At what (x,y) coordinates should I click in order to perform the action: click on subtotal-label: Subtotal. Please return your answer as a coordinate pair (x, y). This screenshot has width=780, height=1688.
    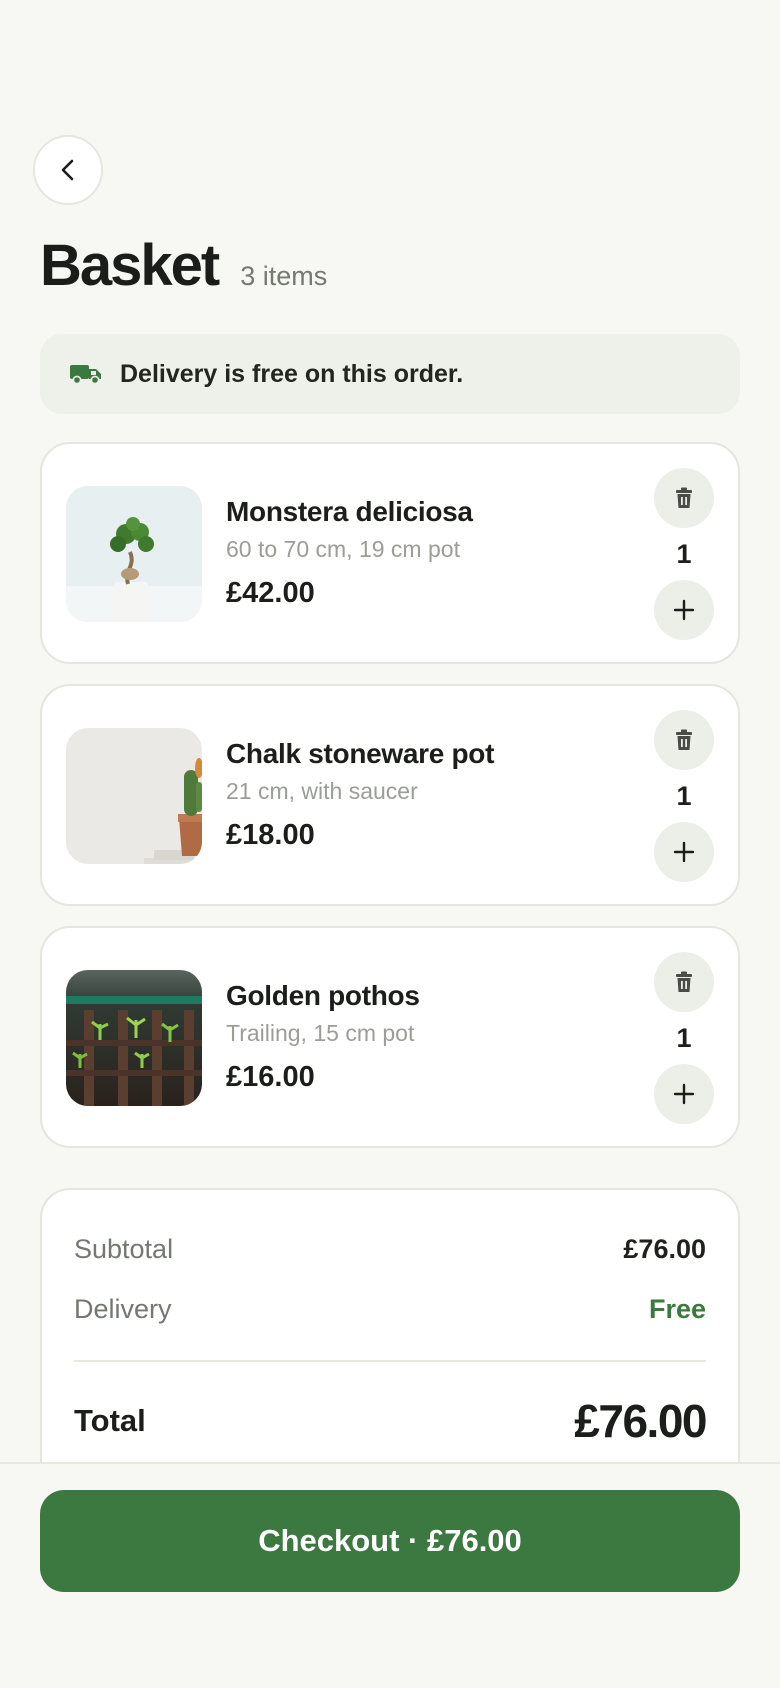
    Looking at the image, I should click on (124, 1249).